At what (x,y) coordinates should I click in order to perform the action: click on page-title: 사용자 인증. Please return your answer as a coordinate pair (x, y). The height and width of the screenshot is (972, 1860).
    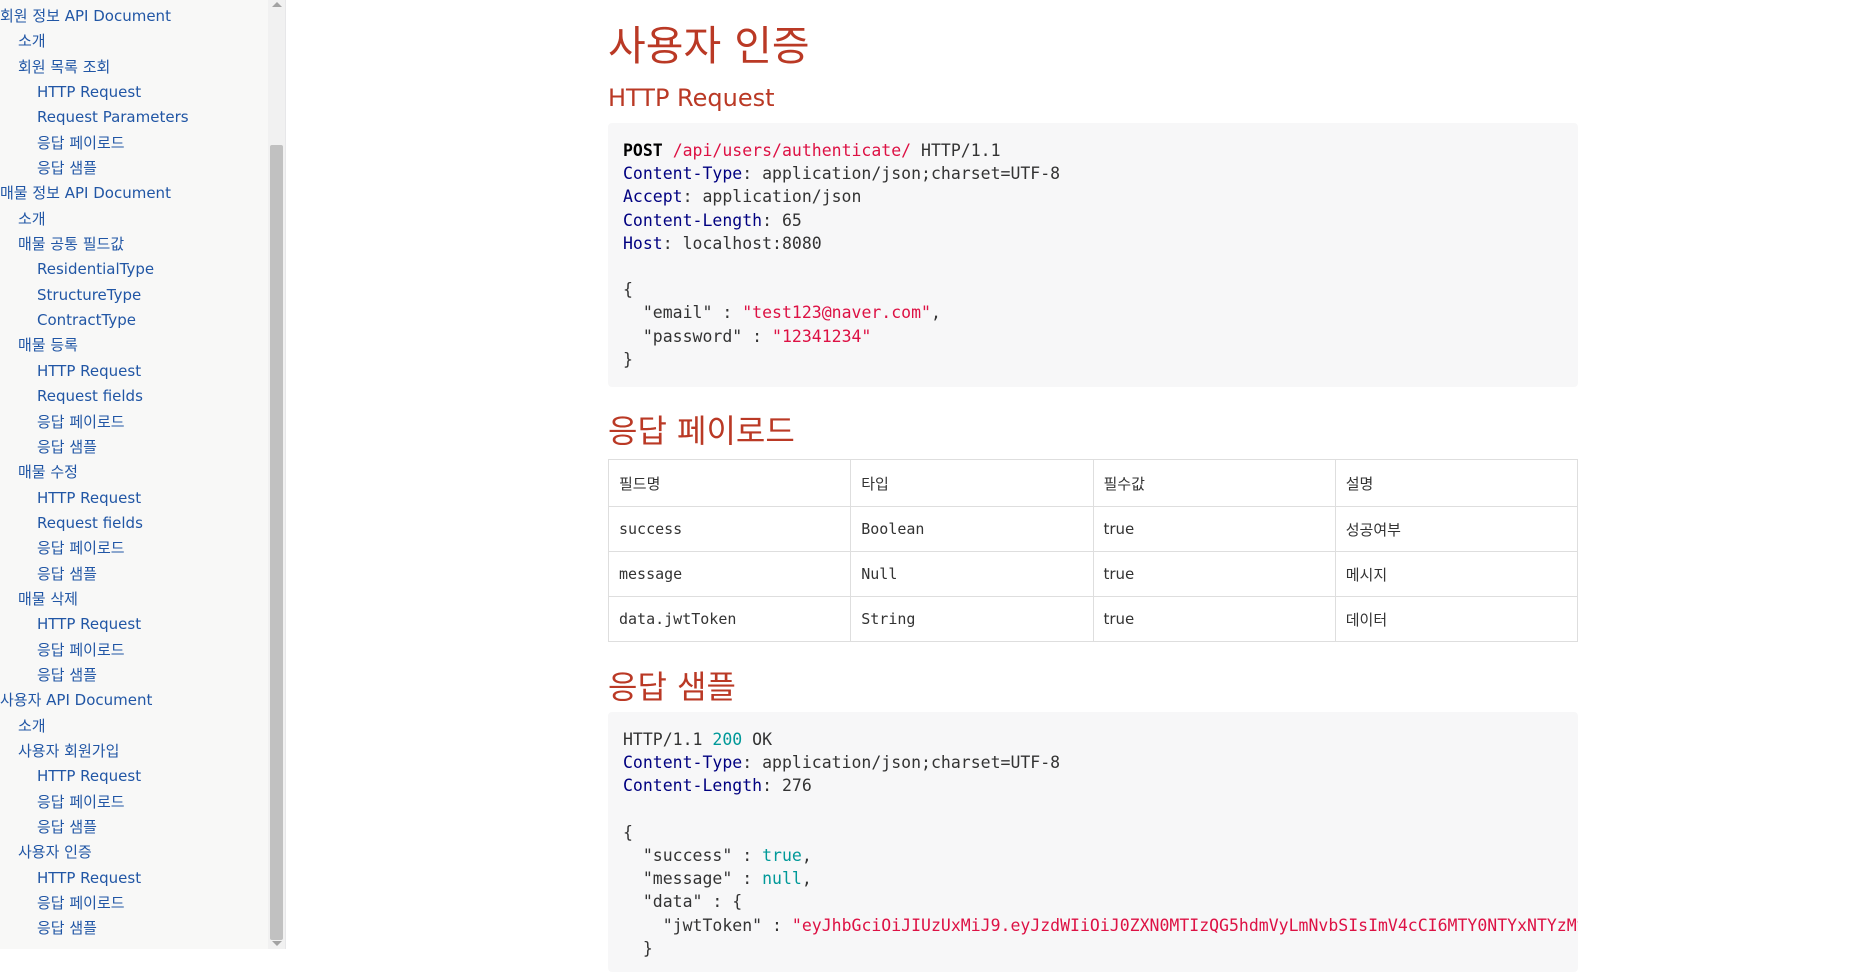
    Looking at the image, I should click on (709, 46).